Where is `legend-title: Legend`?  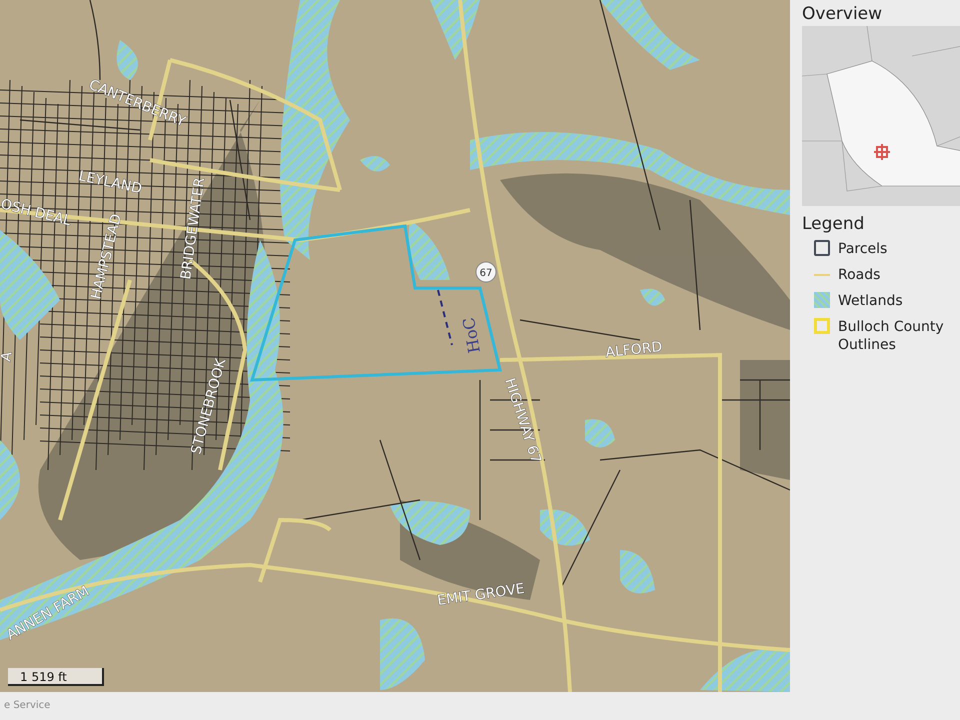 legend-title: Legend is located at coordinates (834, 224).